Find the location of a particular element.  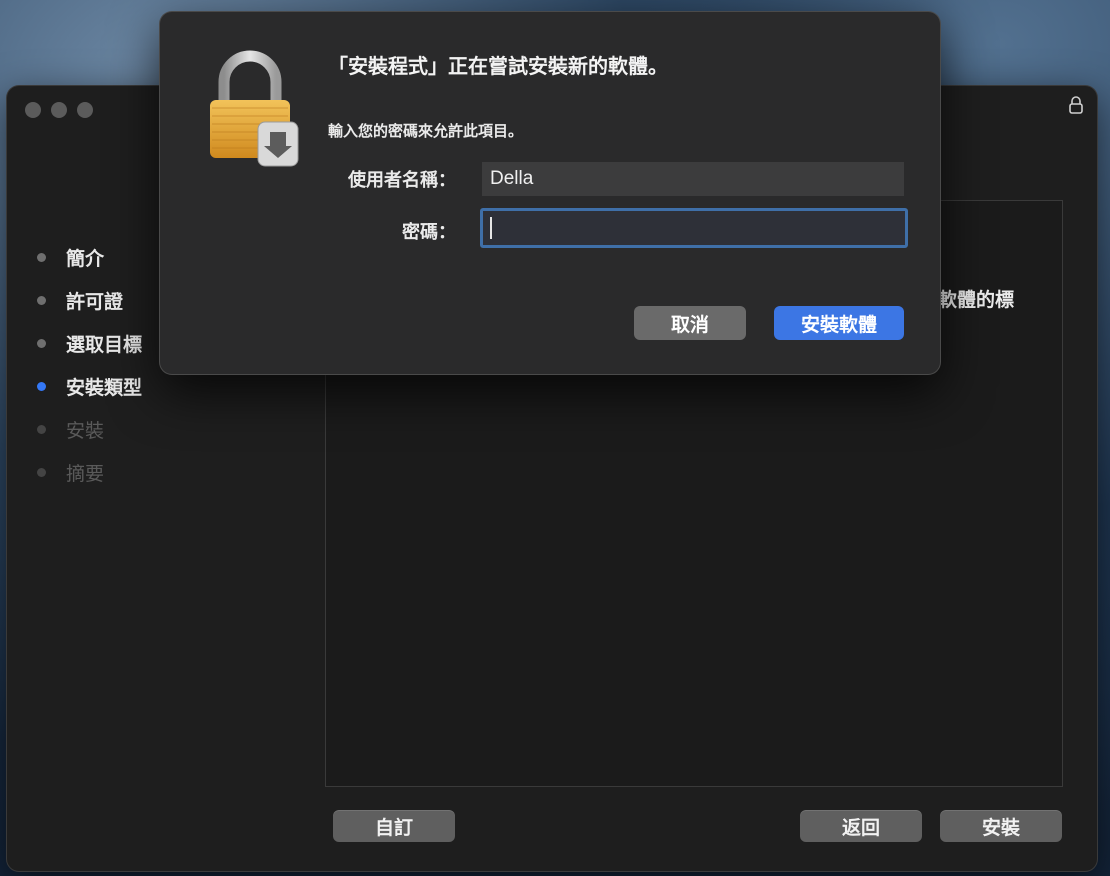

step-bullet-active is located at coordinates (41, 386).